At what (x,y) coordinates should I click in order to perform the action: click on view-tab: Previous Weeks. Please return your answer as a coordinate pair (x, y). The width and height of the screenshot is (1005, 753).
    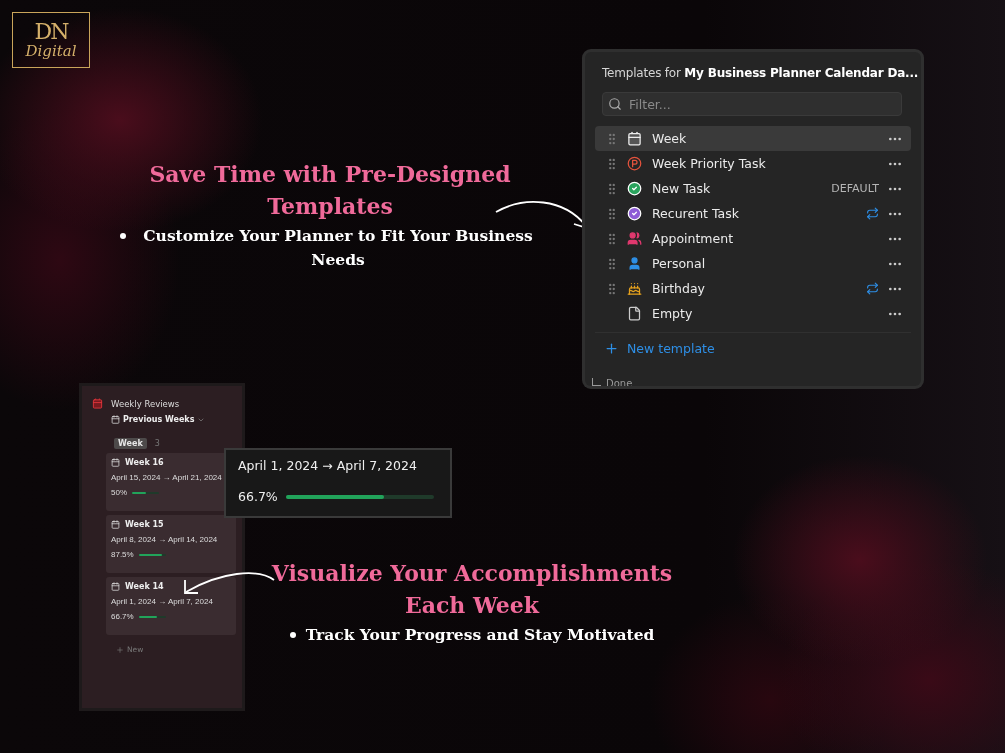
    Looking at the image, I should click on (158, 419).